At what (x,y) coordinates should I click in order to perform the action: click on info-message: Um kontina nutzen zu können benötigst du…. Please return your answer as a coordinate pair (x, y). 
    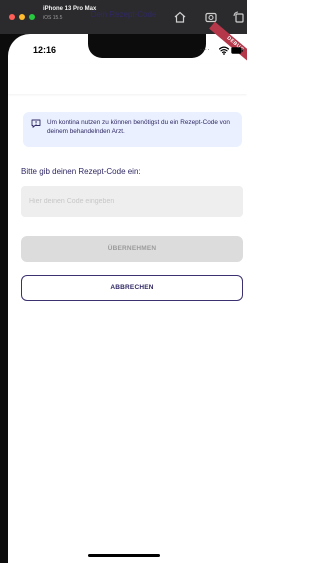
    Looking at the image, I should click on (132, 129).